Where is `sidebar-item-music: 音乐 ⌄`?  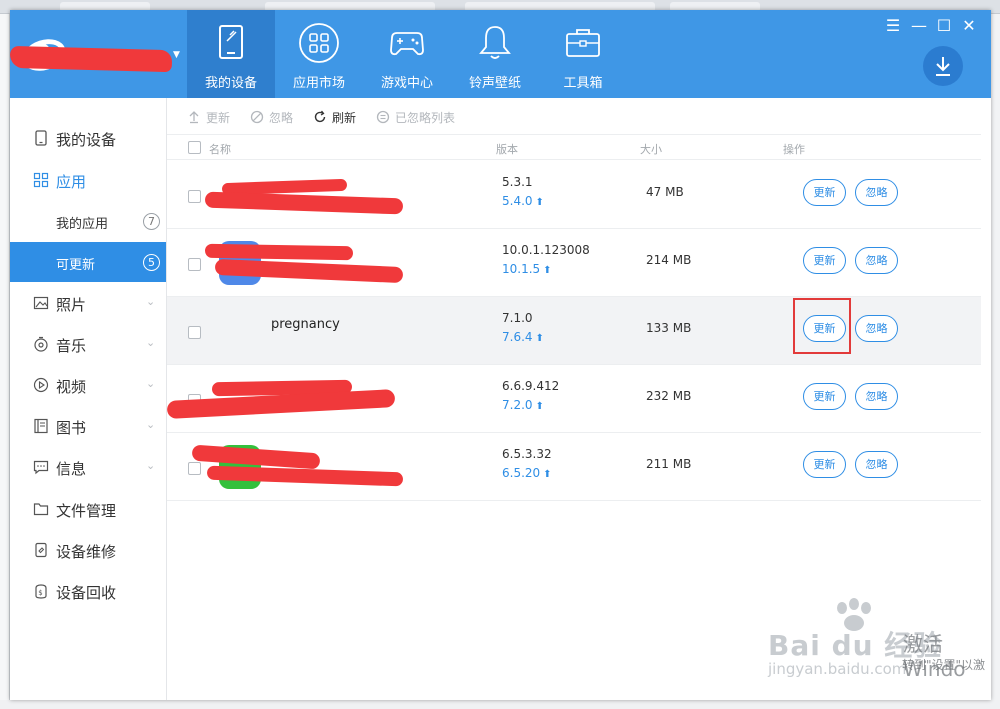
sidebar-item-music: 音乐 ⌄ is located at coordinates (88, 344).